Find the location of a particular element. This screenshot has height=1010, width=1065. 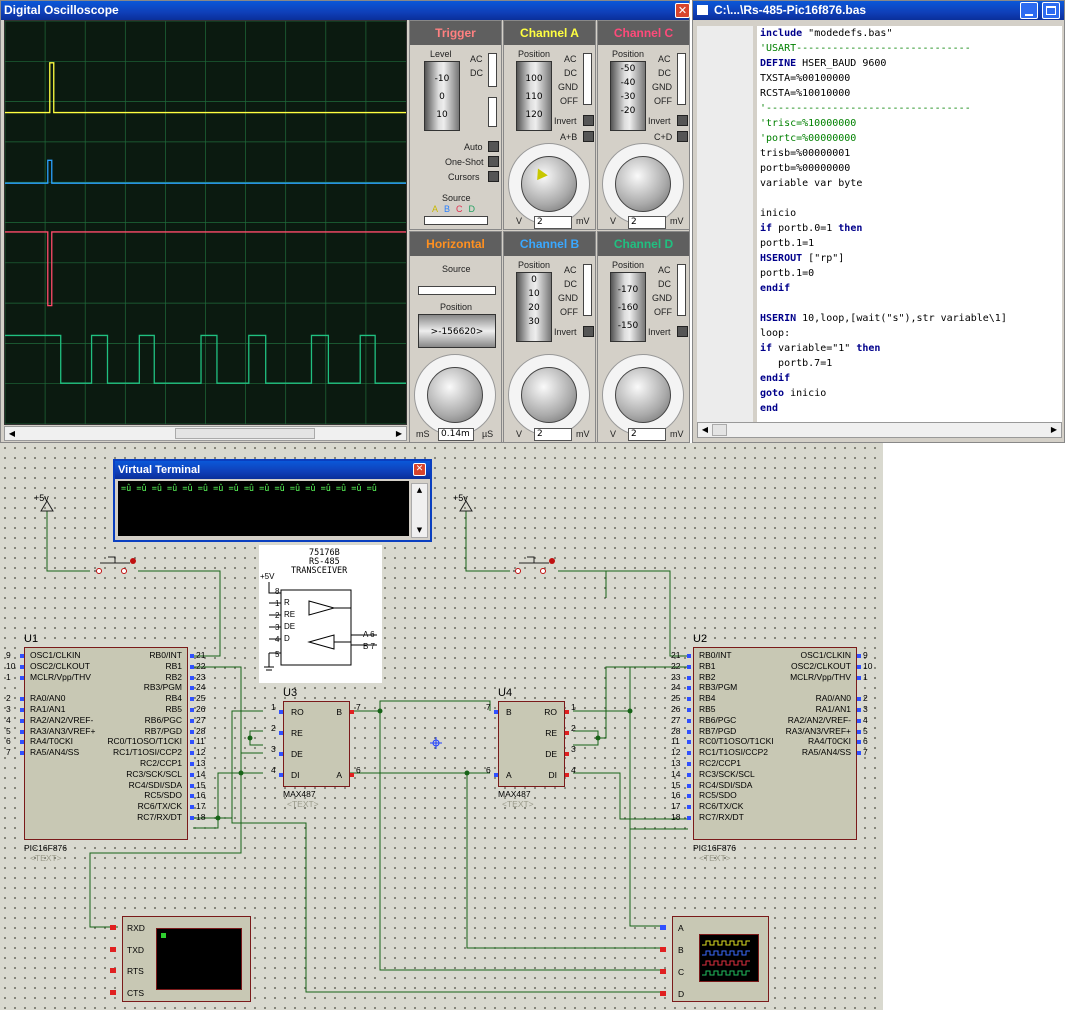

channel-a-position-drum: 100 110 120 is located at coordinates (534, 96).